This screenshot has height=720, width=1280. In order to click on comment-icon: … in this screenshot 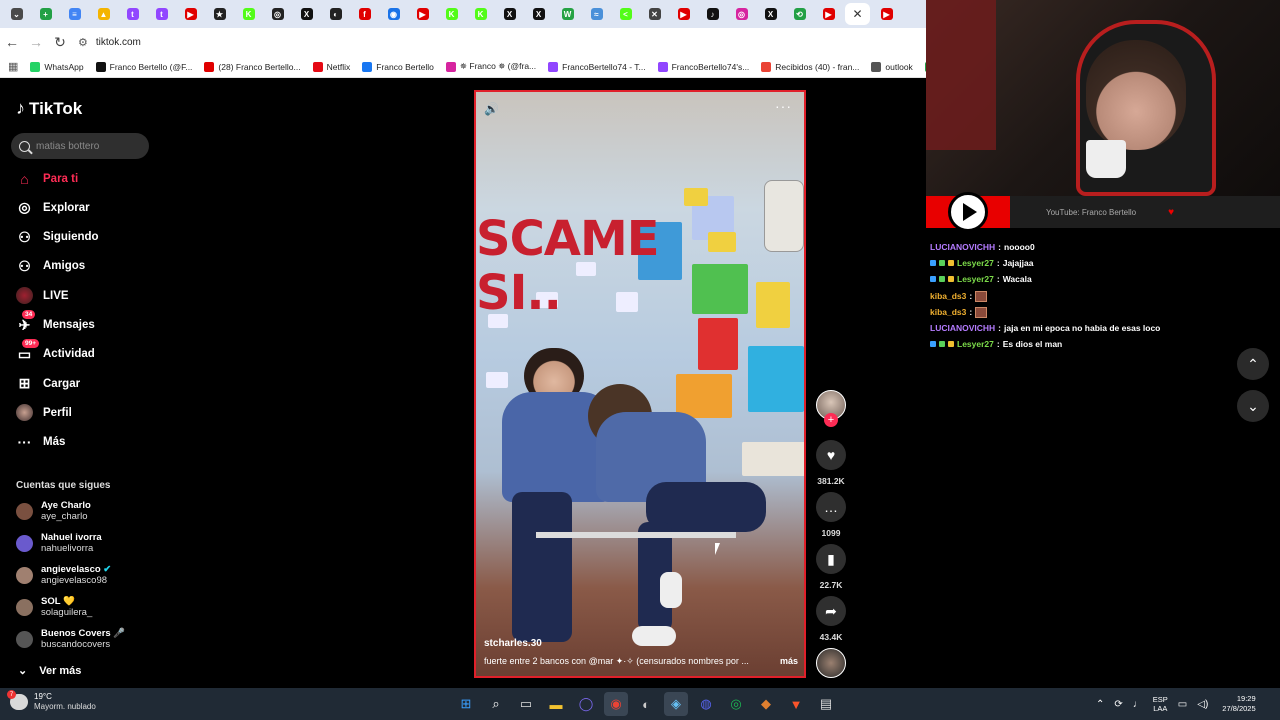, I will do `click(831, 507)`.